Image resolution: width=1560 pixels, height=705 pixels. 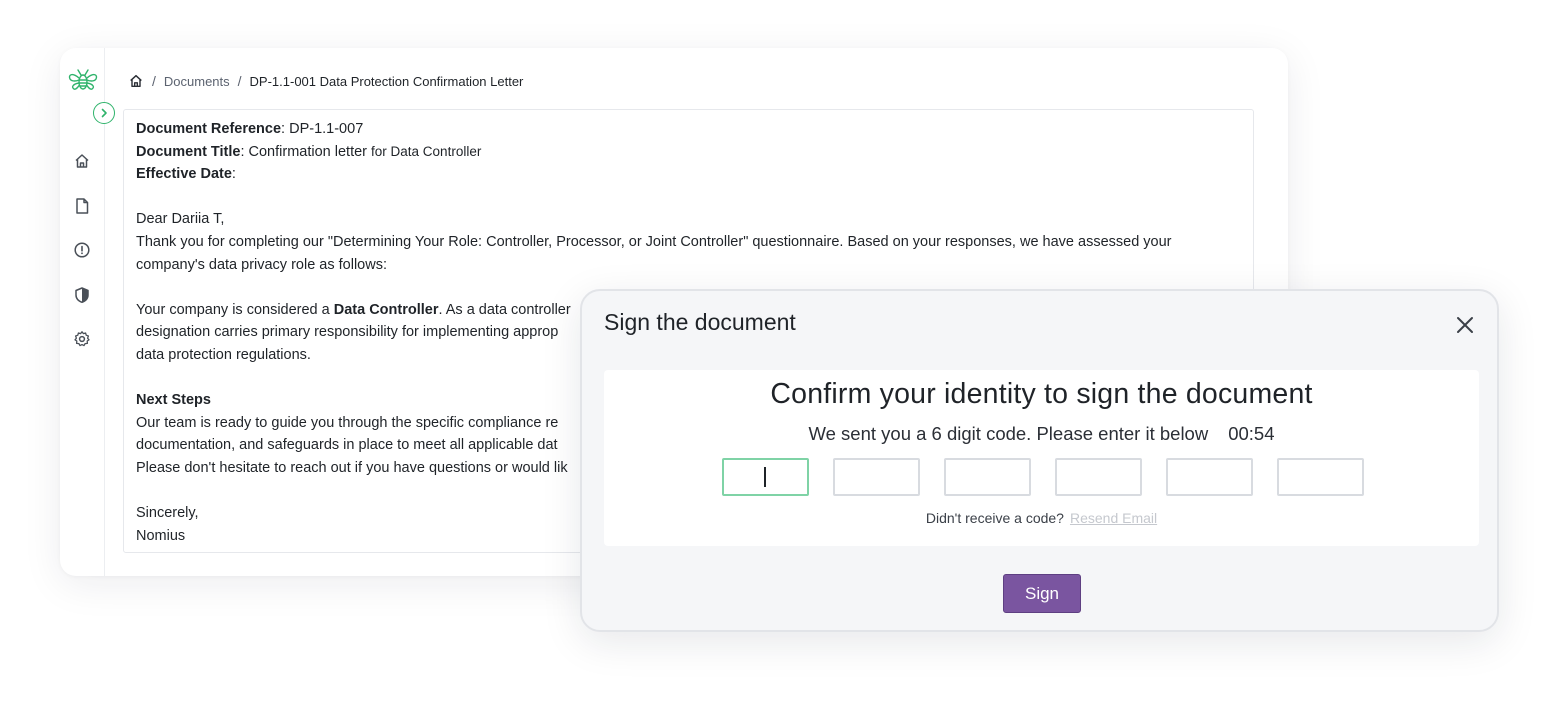 I want to click on resend-row: Didn't receive a code? Resend Email, so click(x=1041, y=518).